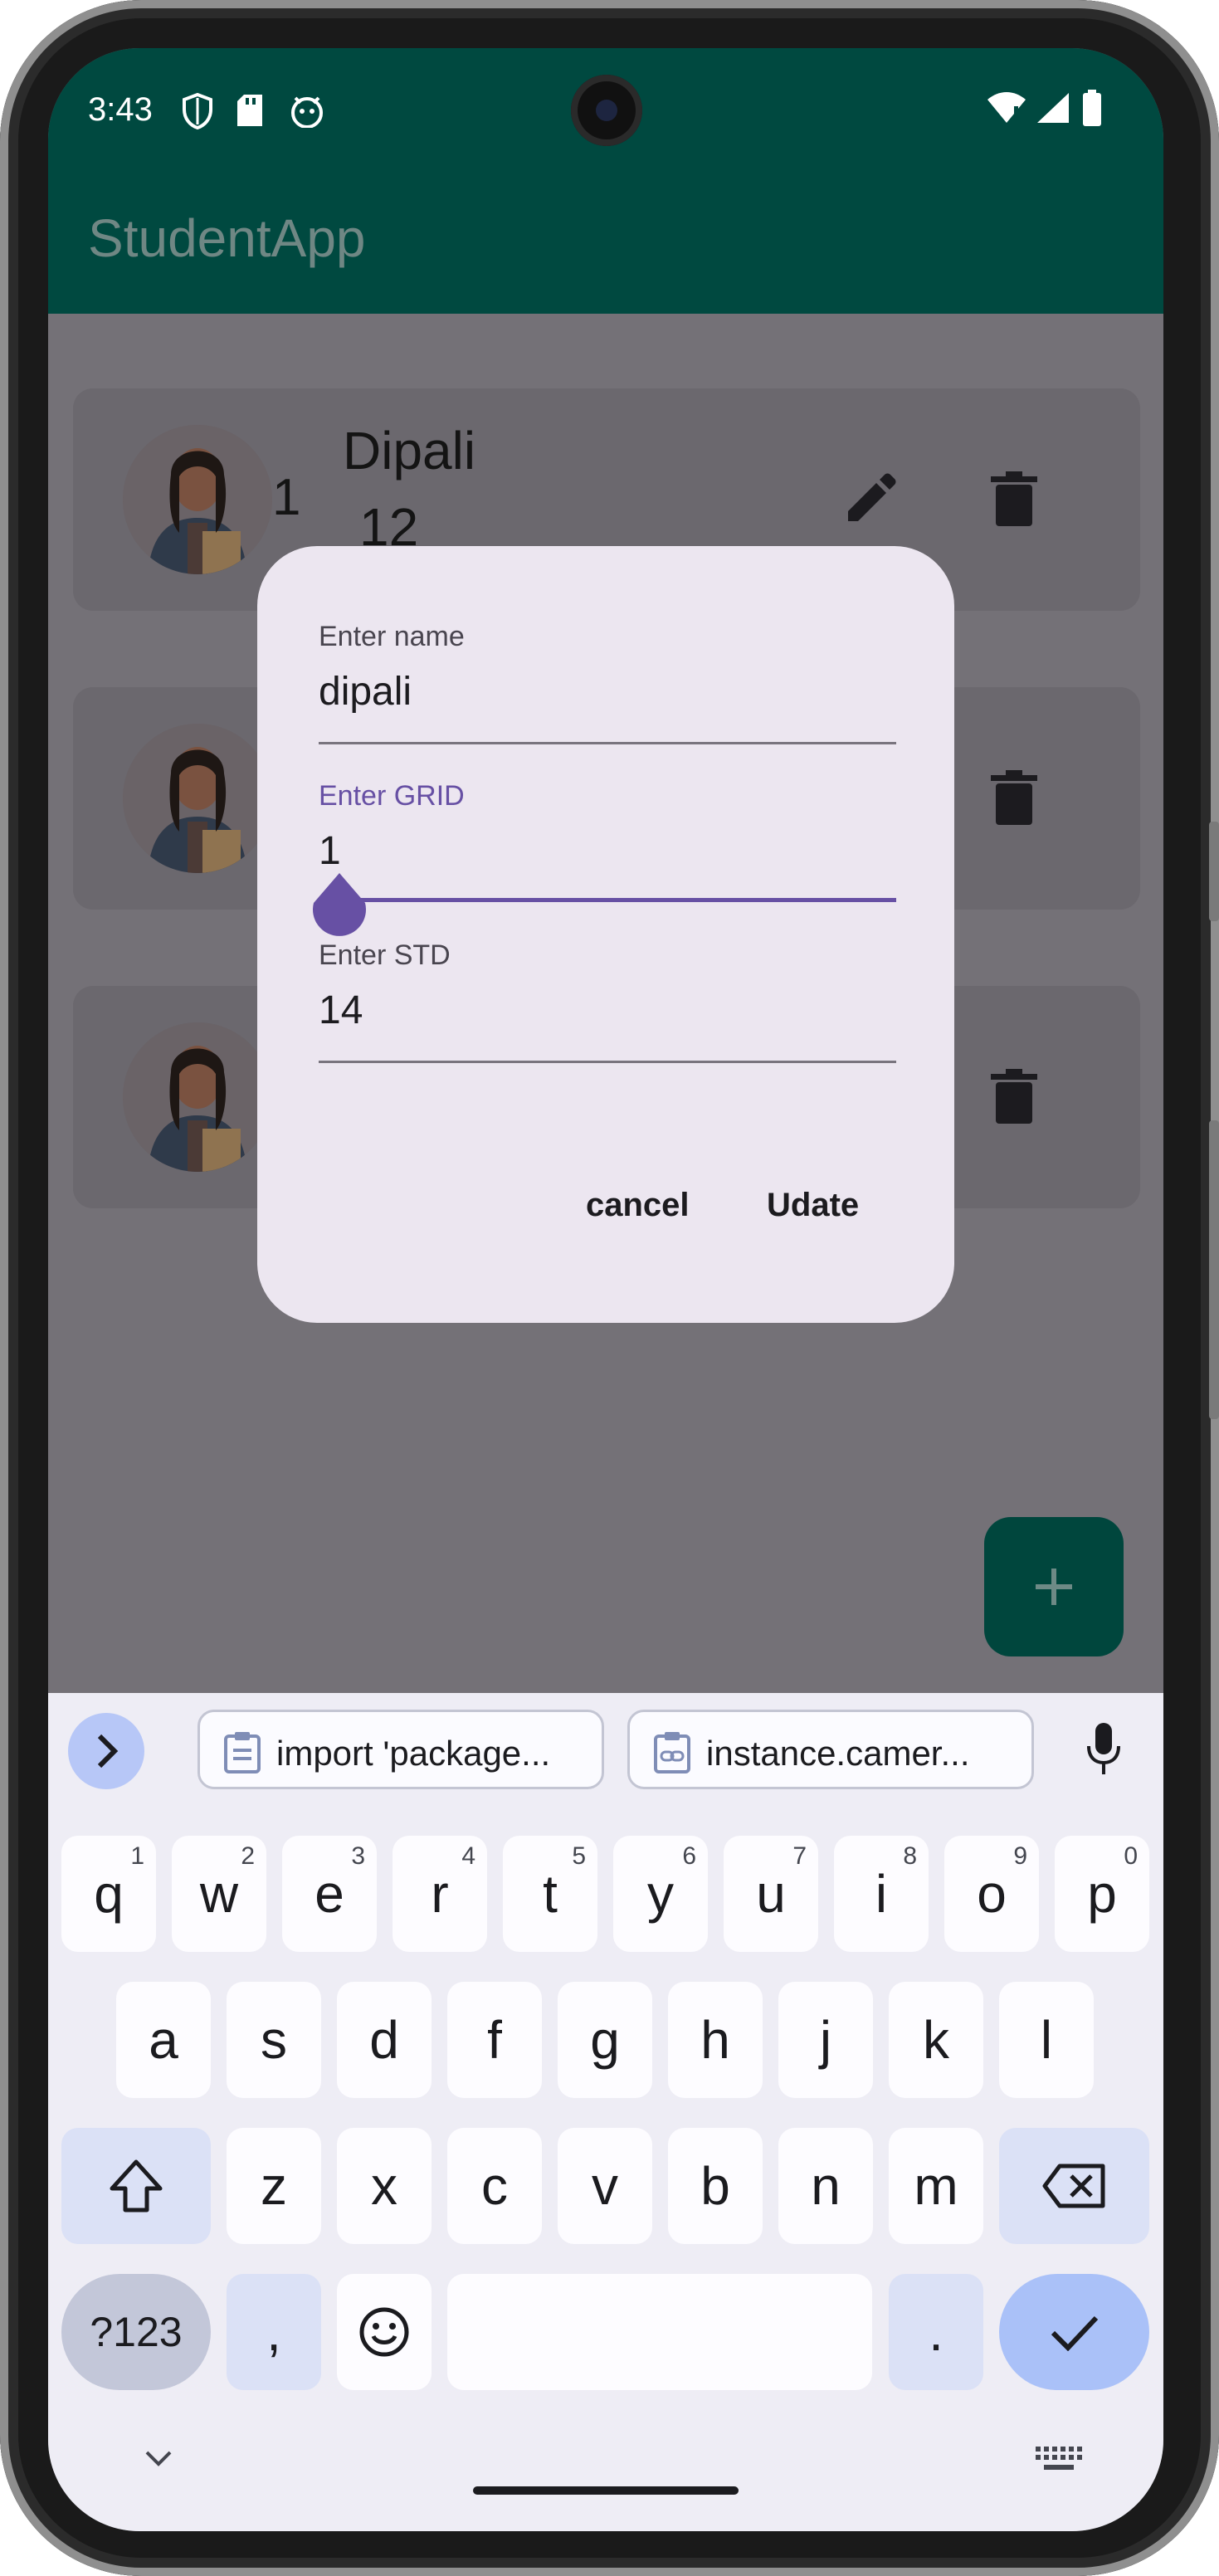 Image resolution: width=1219 pixels, height=2576 pixels. Describe the element at coordinates (366, 692) in the screenshot. I see `name-field: dipali` at that location.